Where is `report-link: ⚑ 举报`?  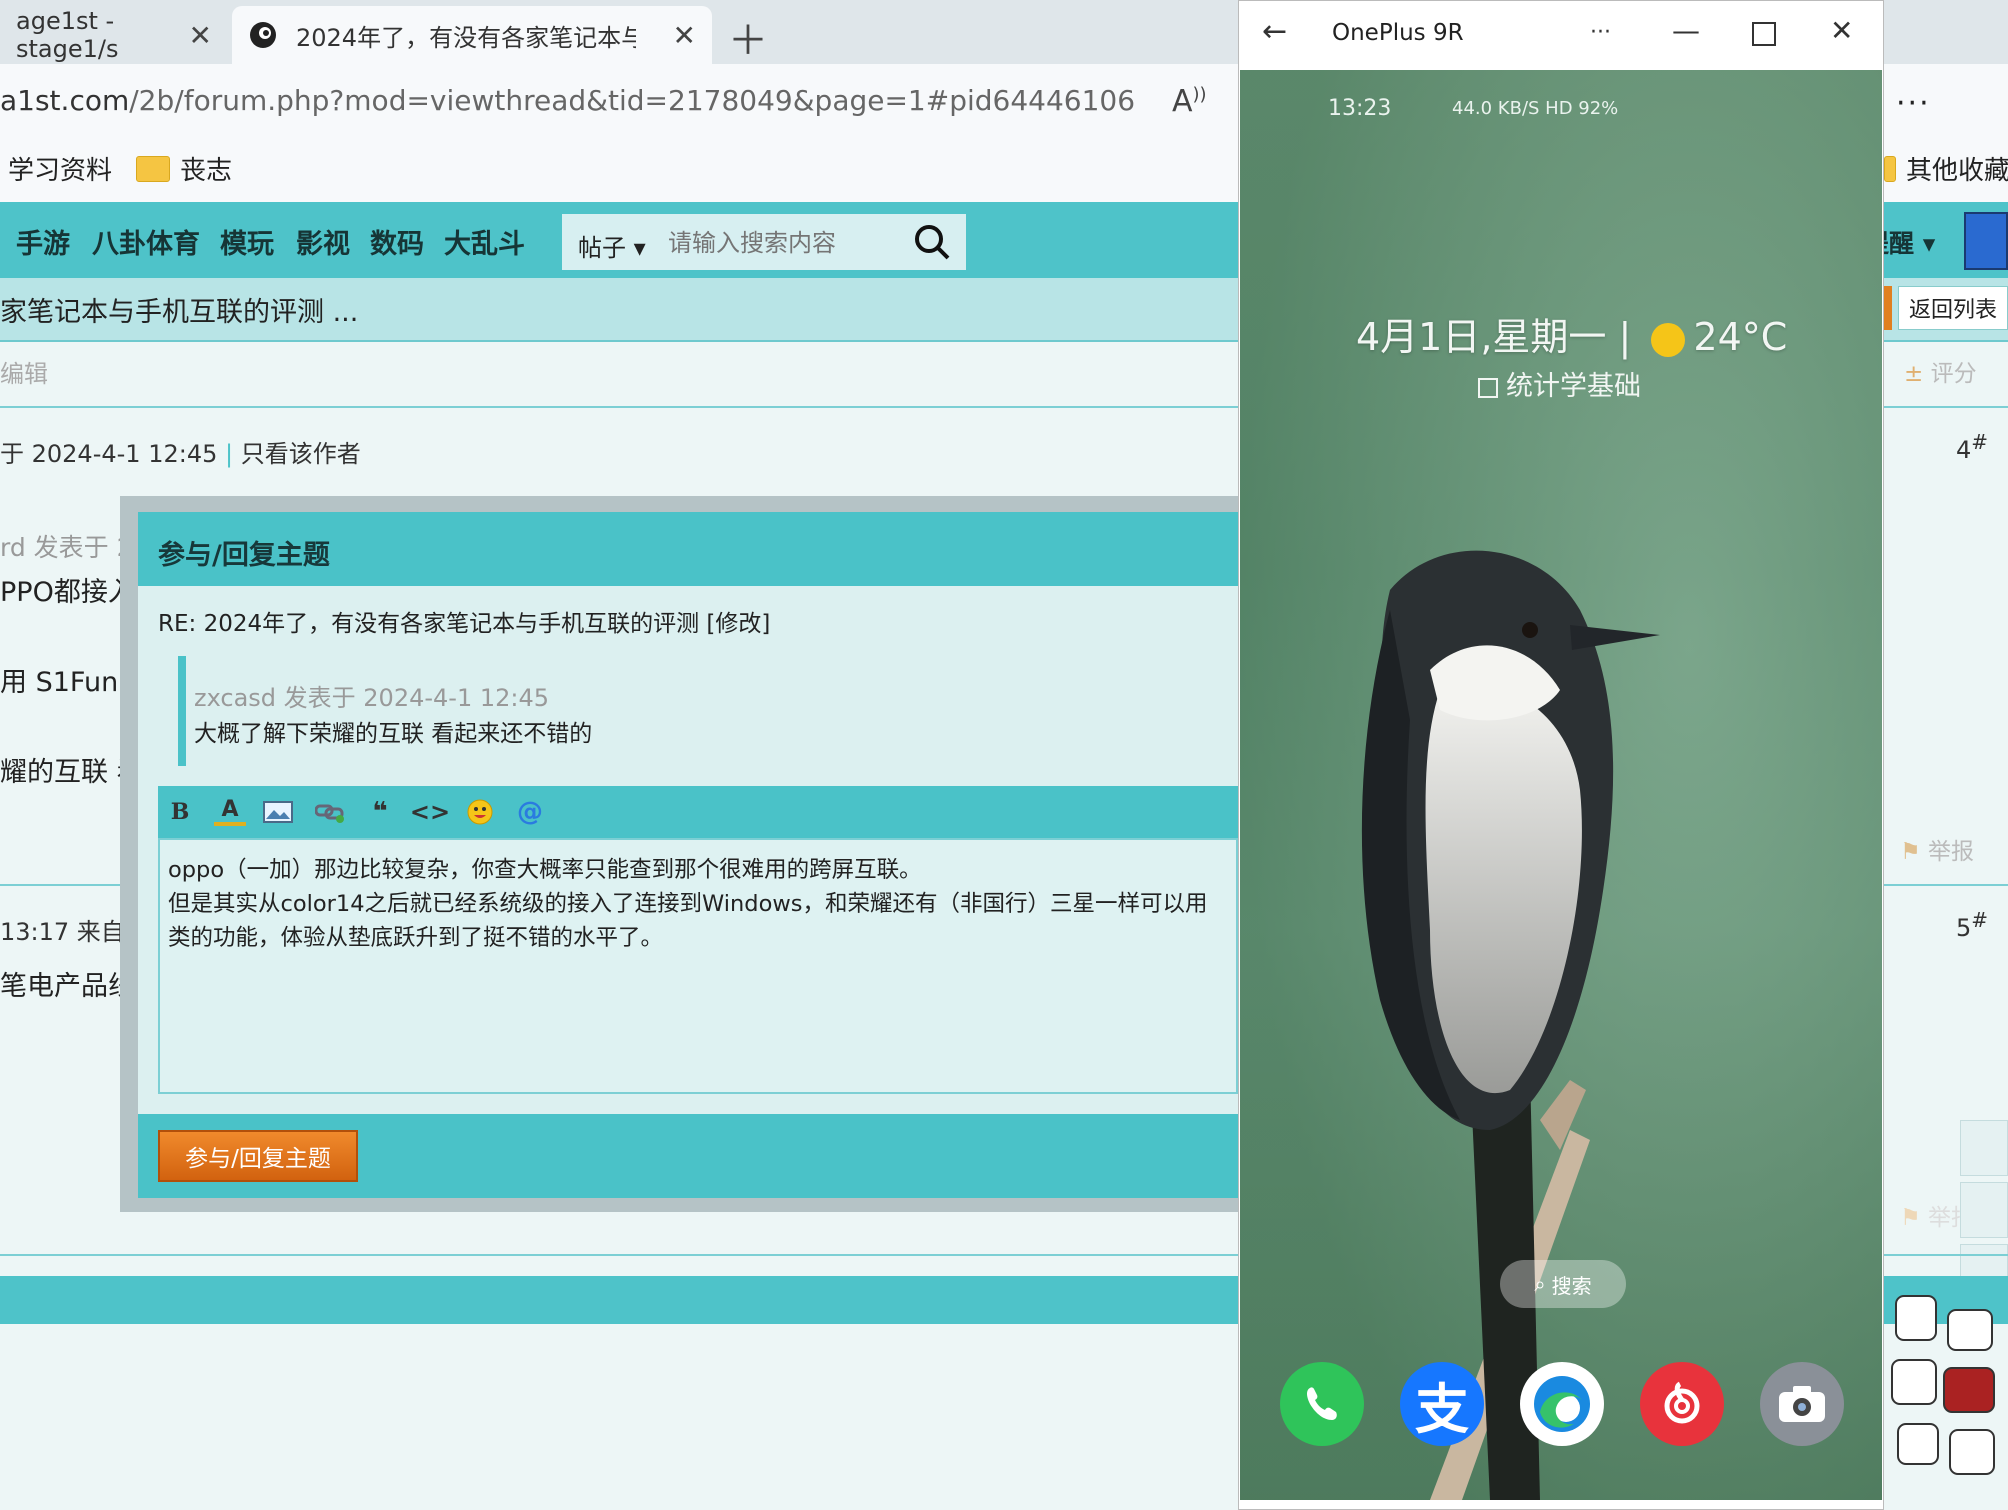
report-link: ⚑ 举报 is located at coordinates (1937, 849).